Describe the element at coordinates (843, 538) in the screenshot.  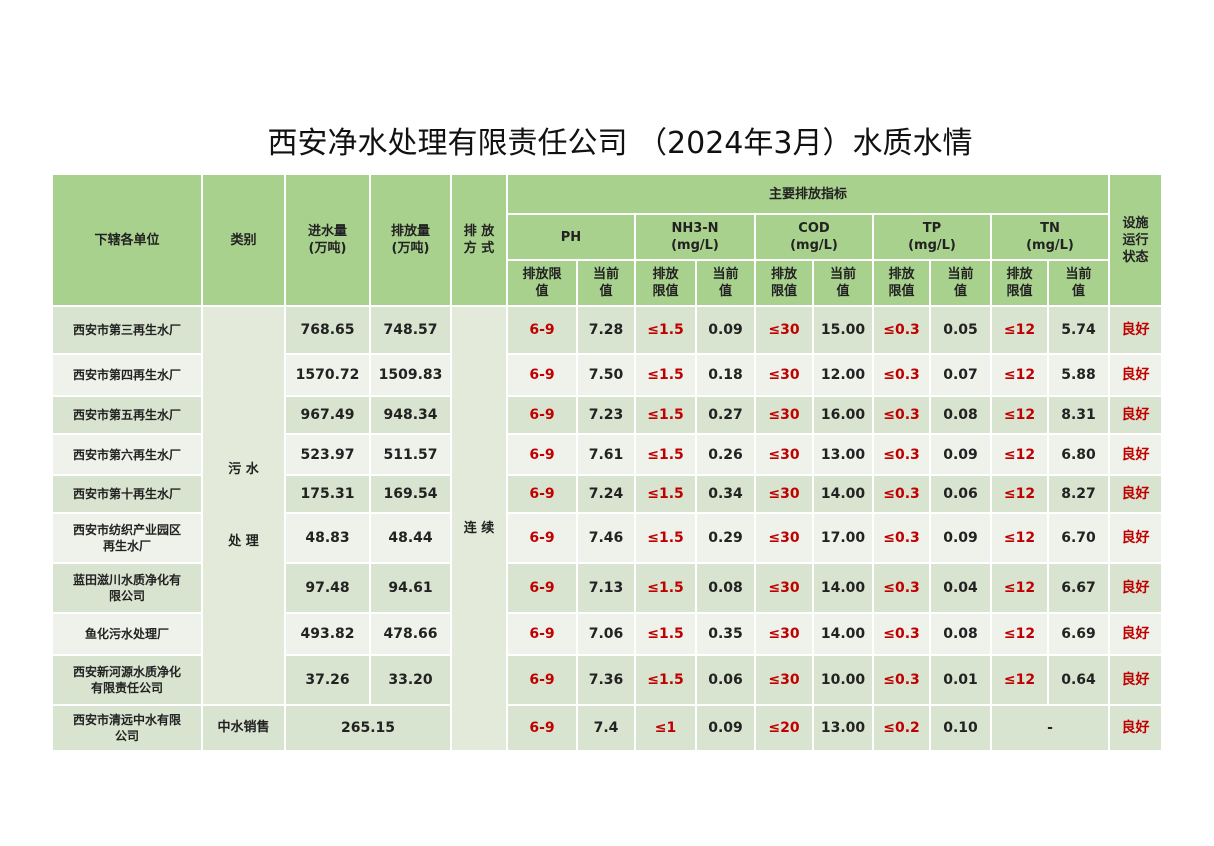
I see `cod-cell: 17.00` at that location.